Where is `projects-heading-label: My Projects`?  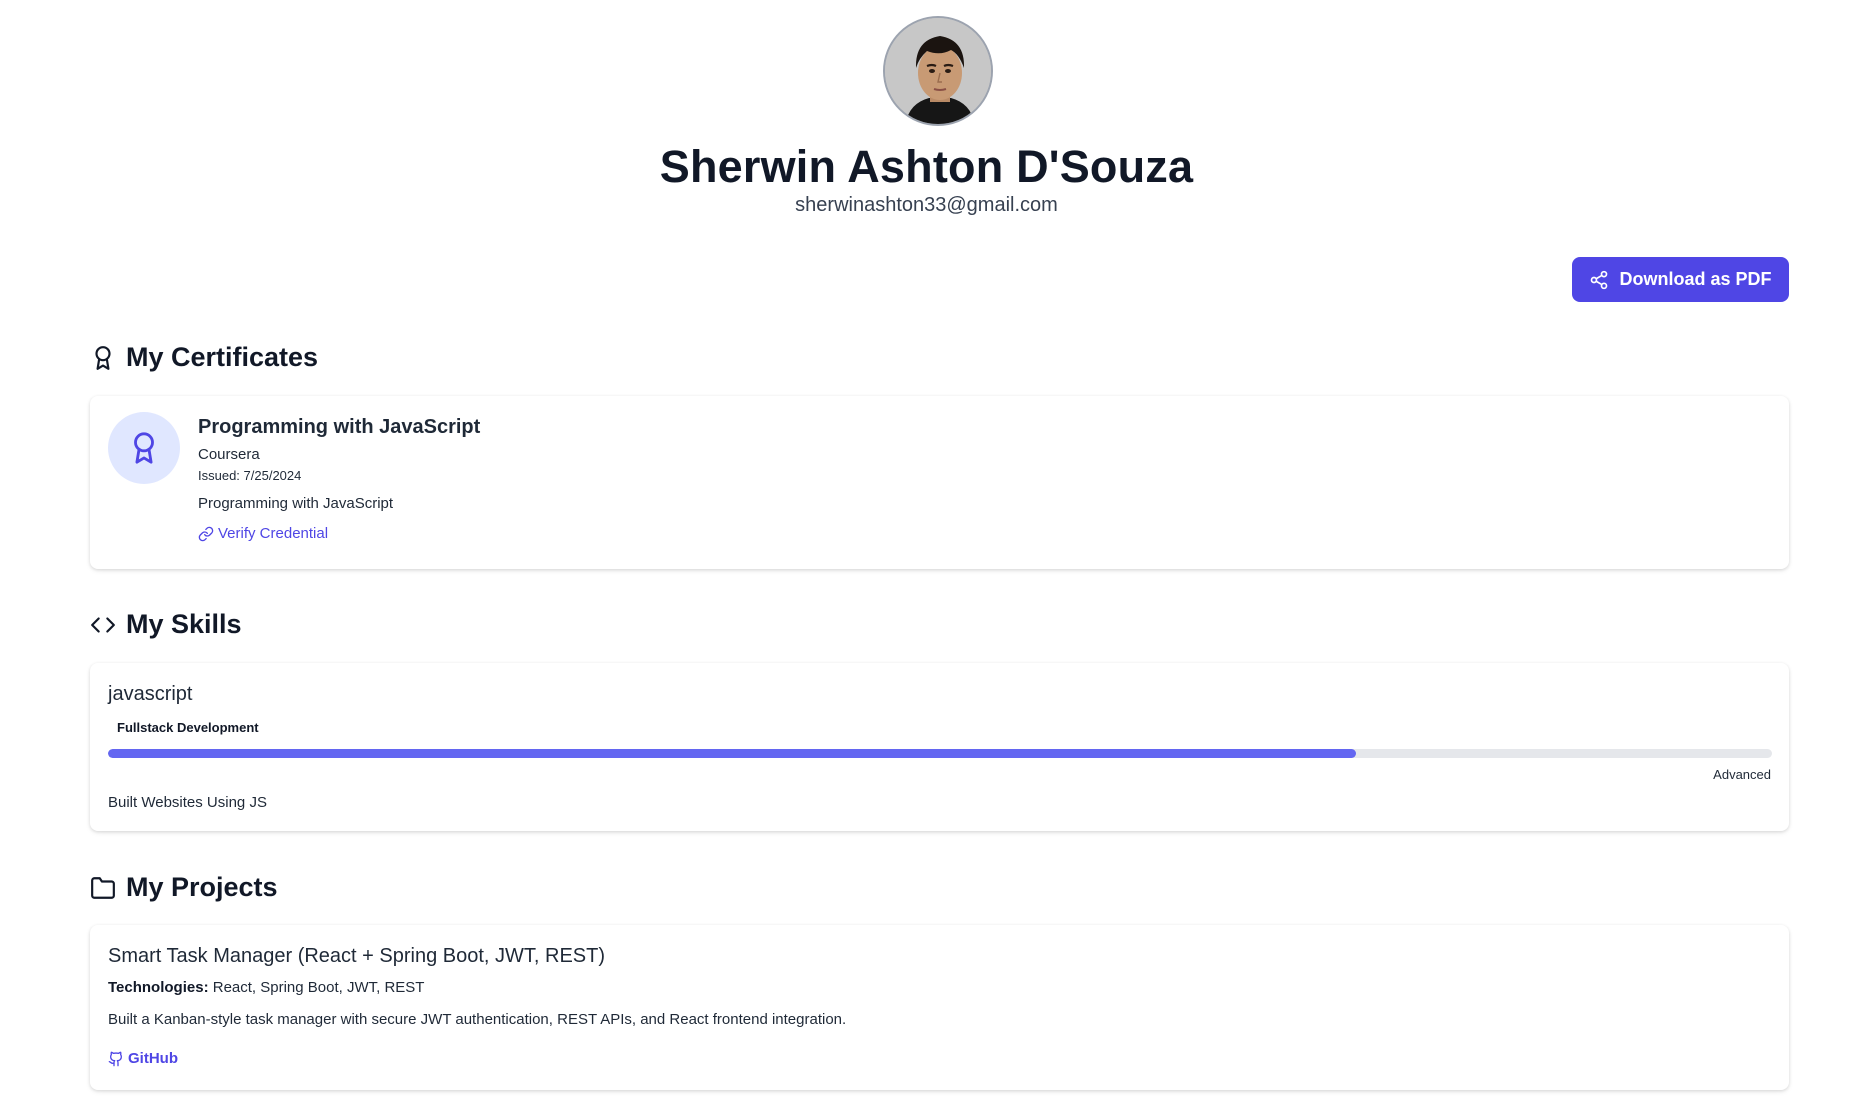
projects-heading-label: My Projects is located at coordinates (202, 887).